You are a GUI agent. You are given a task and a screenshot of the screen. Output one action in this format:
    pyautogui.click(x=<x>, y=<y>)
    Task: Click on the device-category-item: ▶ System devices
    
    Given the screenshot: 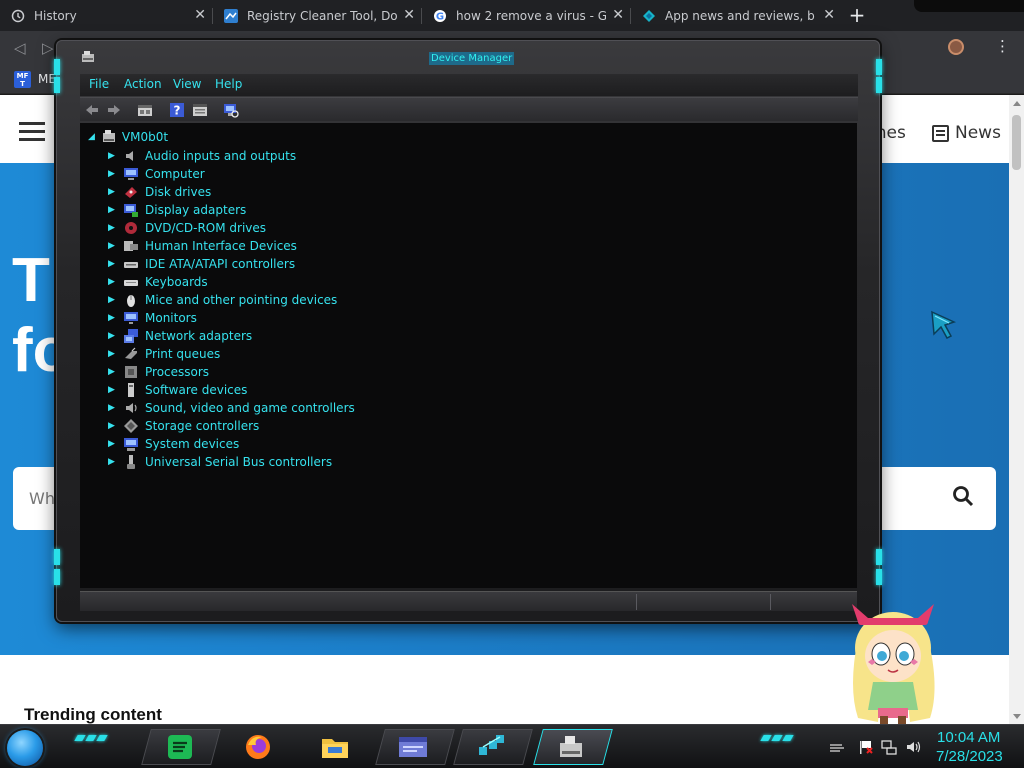 What is the action you would take?
    pyautogui.click(x=173, y=444)
    